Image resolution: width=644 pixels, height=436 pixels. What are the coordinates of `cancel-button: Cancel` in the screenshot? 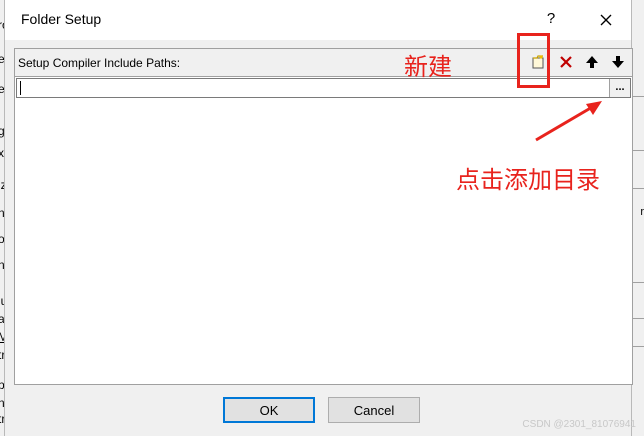 It's located at (374, 410).